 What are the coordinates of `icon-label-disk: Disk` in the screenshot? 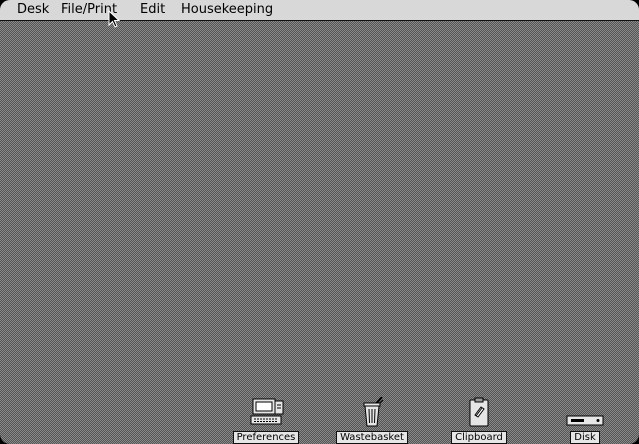 It's located at (585, 437).